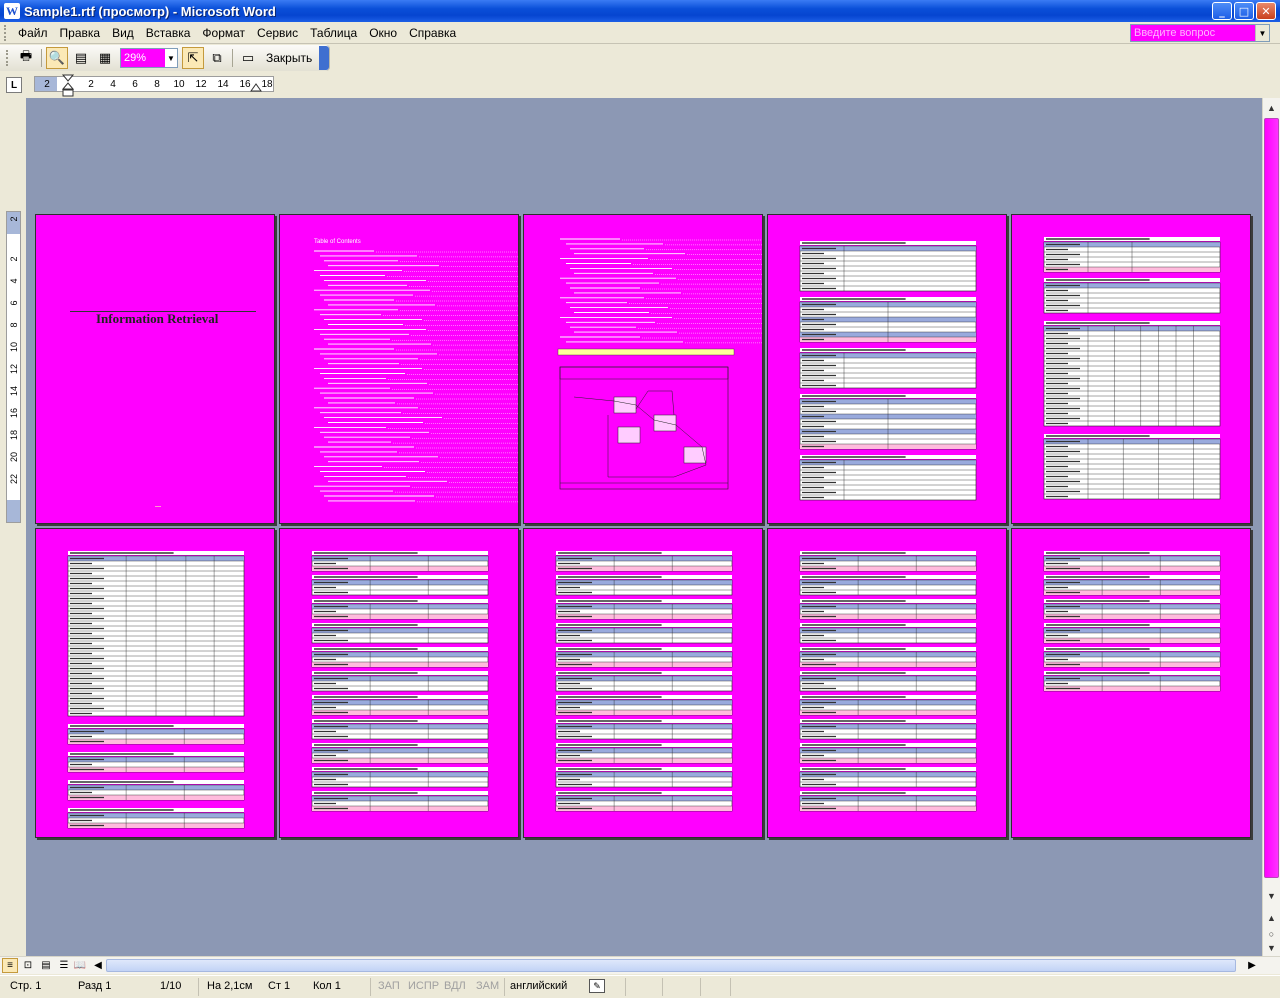 This screenshot has height=998, width=1280. Describe the element at coordinates (8, 58) in the screenshot. I see `toolbar-grip-handle` at that location.